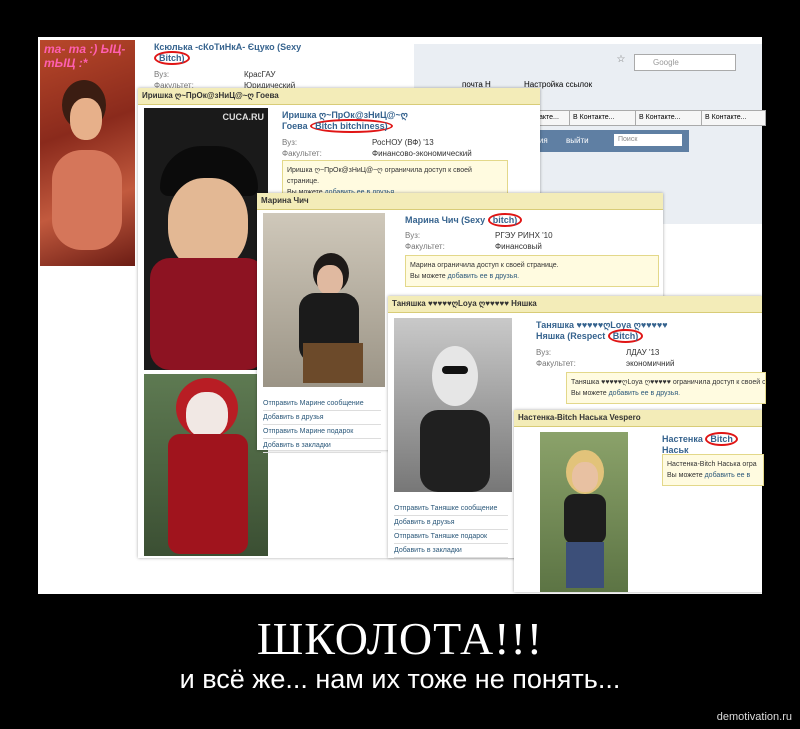 The image size is (800, 729). Describe the element at coordinates (650, 363) in the screenshot. I see `faculty-value: экономичний` at that location.